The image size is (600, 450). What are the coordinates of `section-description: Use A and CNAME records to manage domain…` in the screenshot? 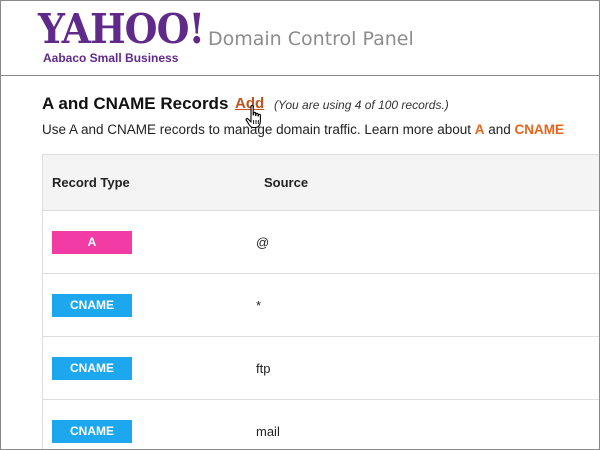 It's located at (303, 129).